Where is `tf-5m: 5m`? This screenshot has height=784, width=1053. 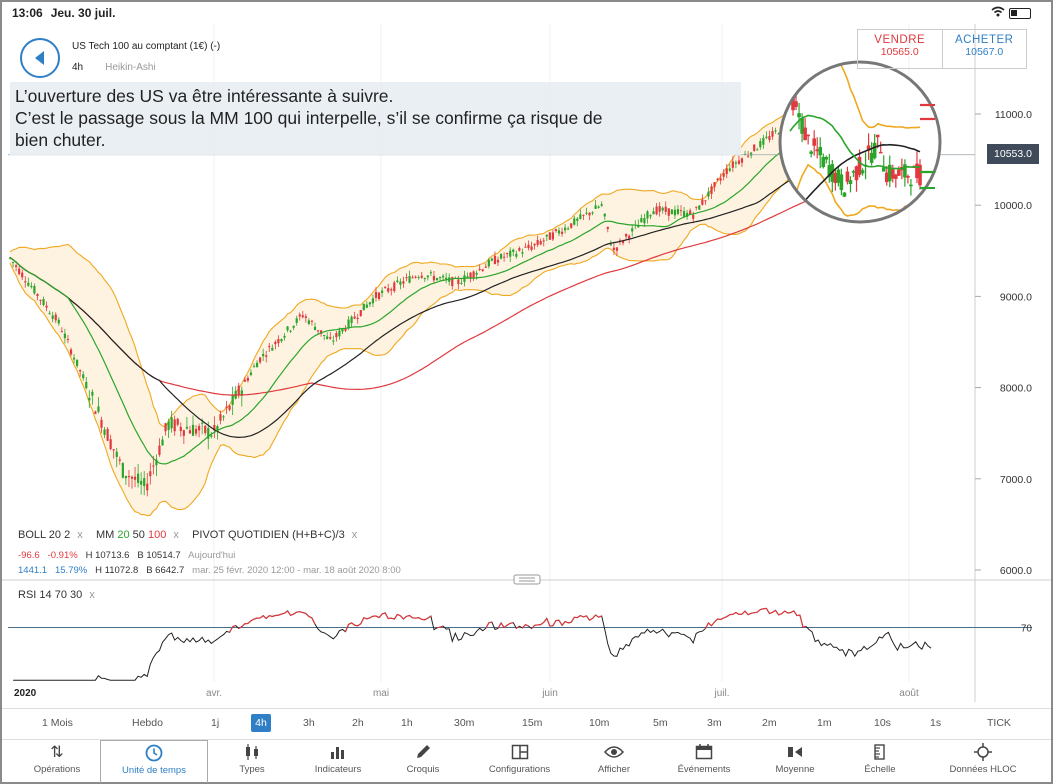
tf-5m: 5m is located at coordinates (660, 723).